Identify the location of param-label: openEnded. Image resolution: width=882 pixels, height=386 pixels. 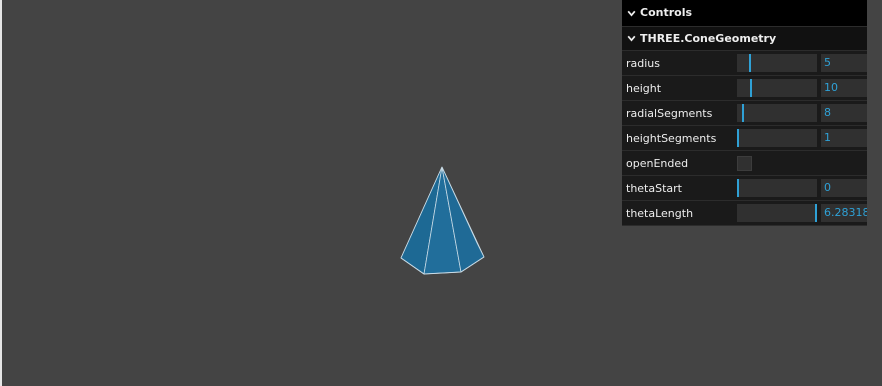
(657, 163).